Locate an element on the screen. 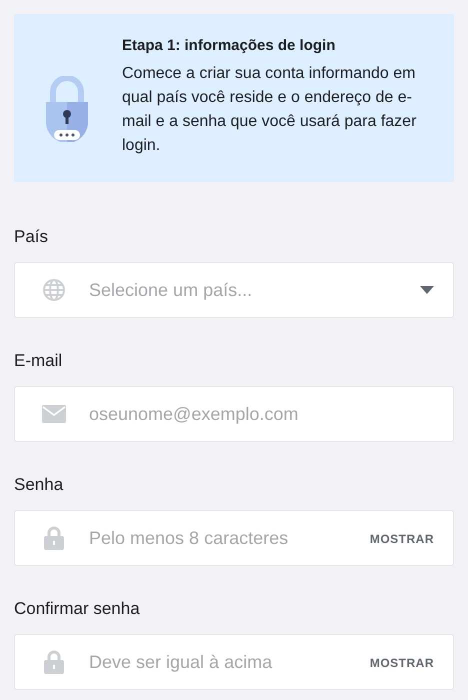 This screenshot has width=468, height=700. field-label: País is located at coordinates (32, 237).